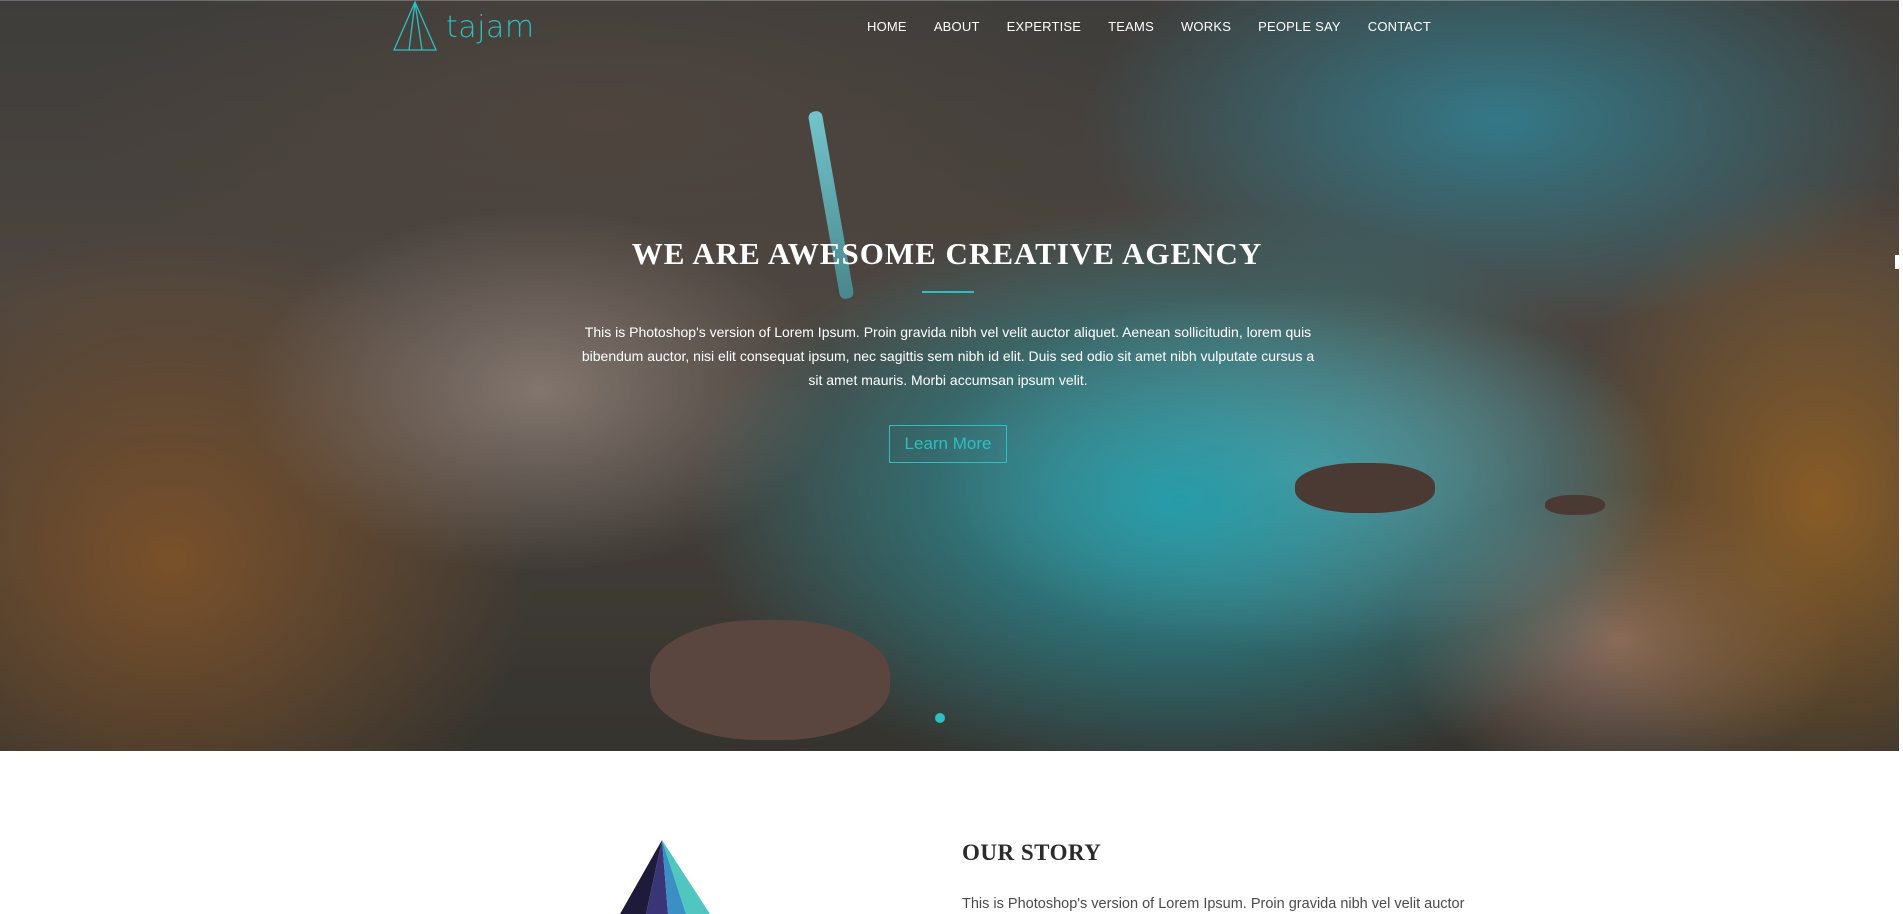  I want to click on brand-name: tajam, so click(490, 27).